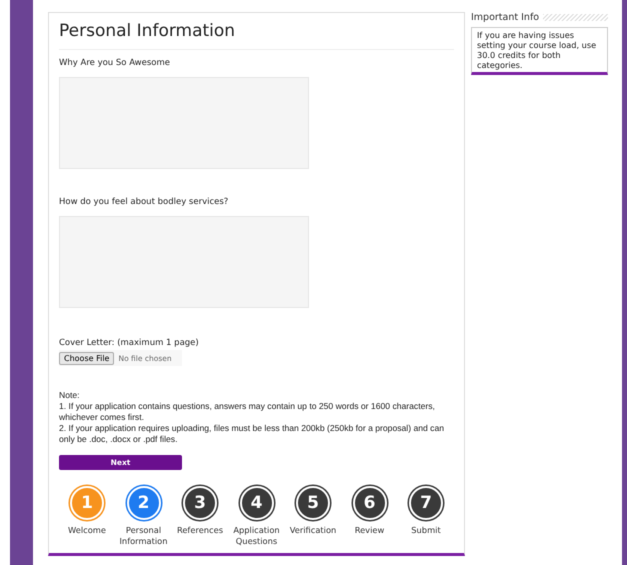 Image resolution: width=627 pixels, height=565 pixels. Describe the element at coordinates (426, 503) in the screenshot. I see `step-number: 7` at that location.